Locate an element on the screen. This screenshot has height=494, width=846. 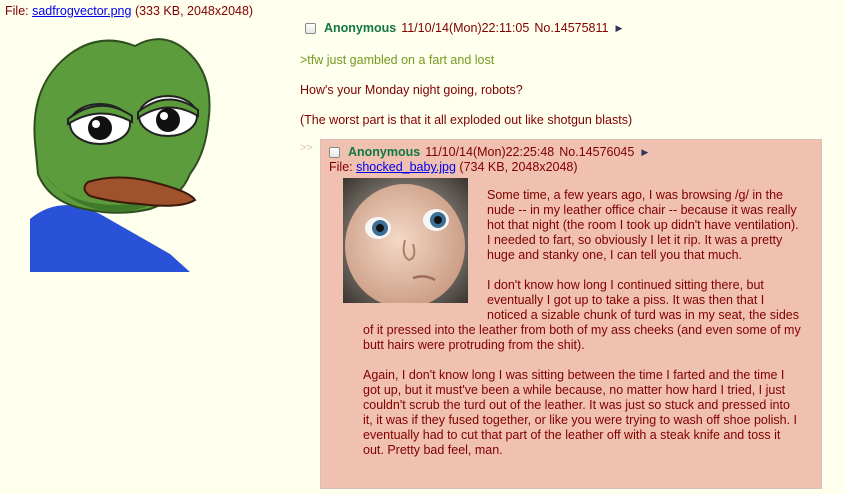
reply-thumbnail-spacer is located at coordinates (425, 249).